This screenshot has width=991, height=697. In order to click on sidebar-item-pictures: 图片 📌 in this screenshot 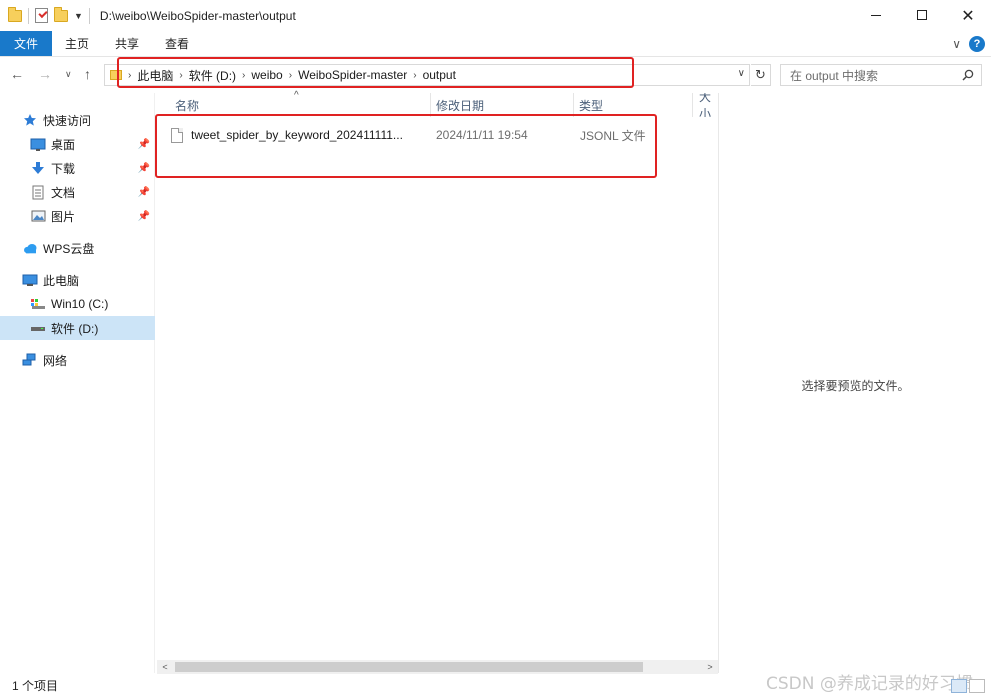, I will do `click(77, 216)`.